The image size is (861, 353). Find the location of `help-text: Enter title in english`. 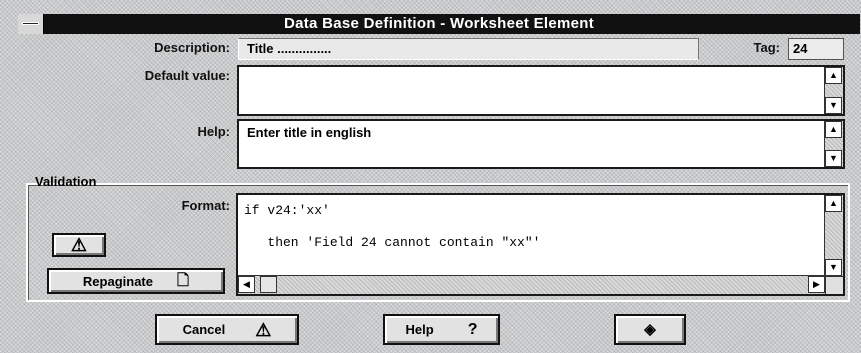

help-text: Enter title in english is located at coordinates (309, 132).